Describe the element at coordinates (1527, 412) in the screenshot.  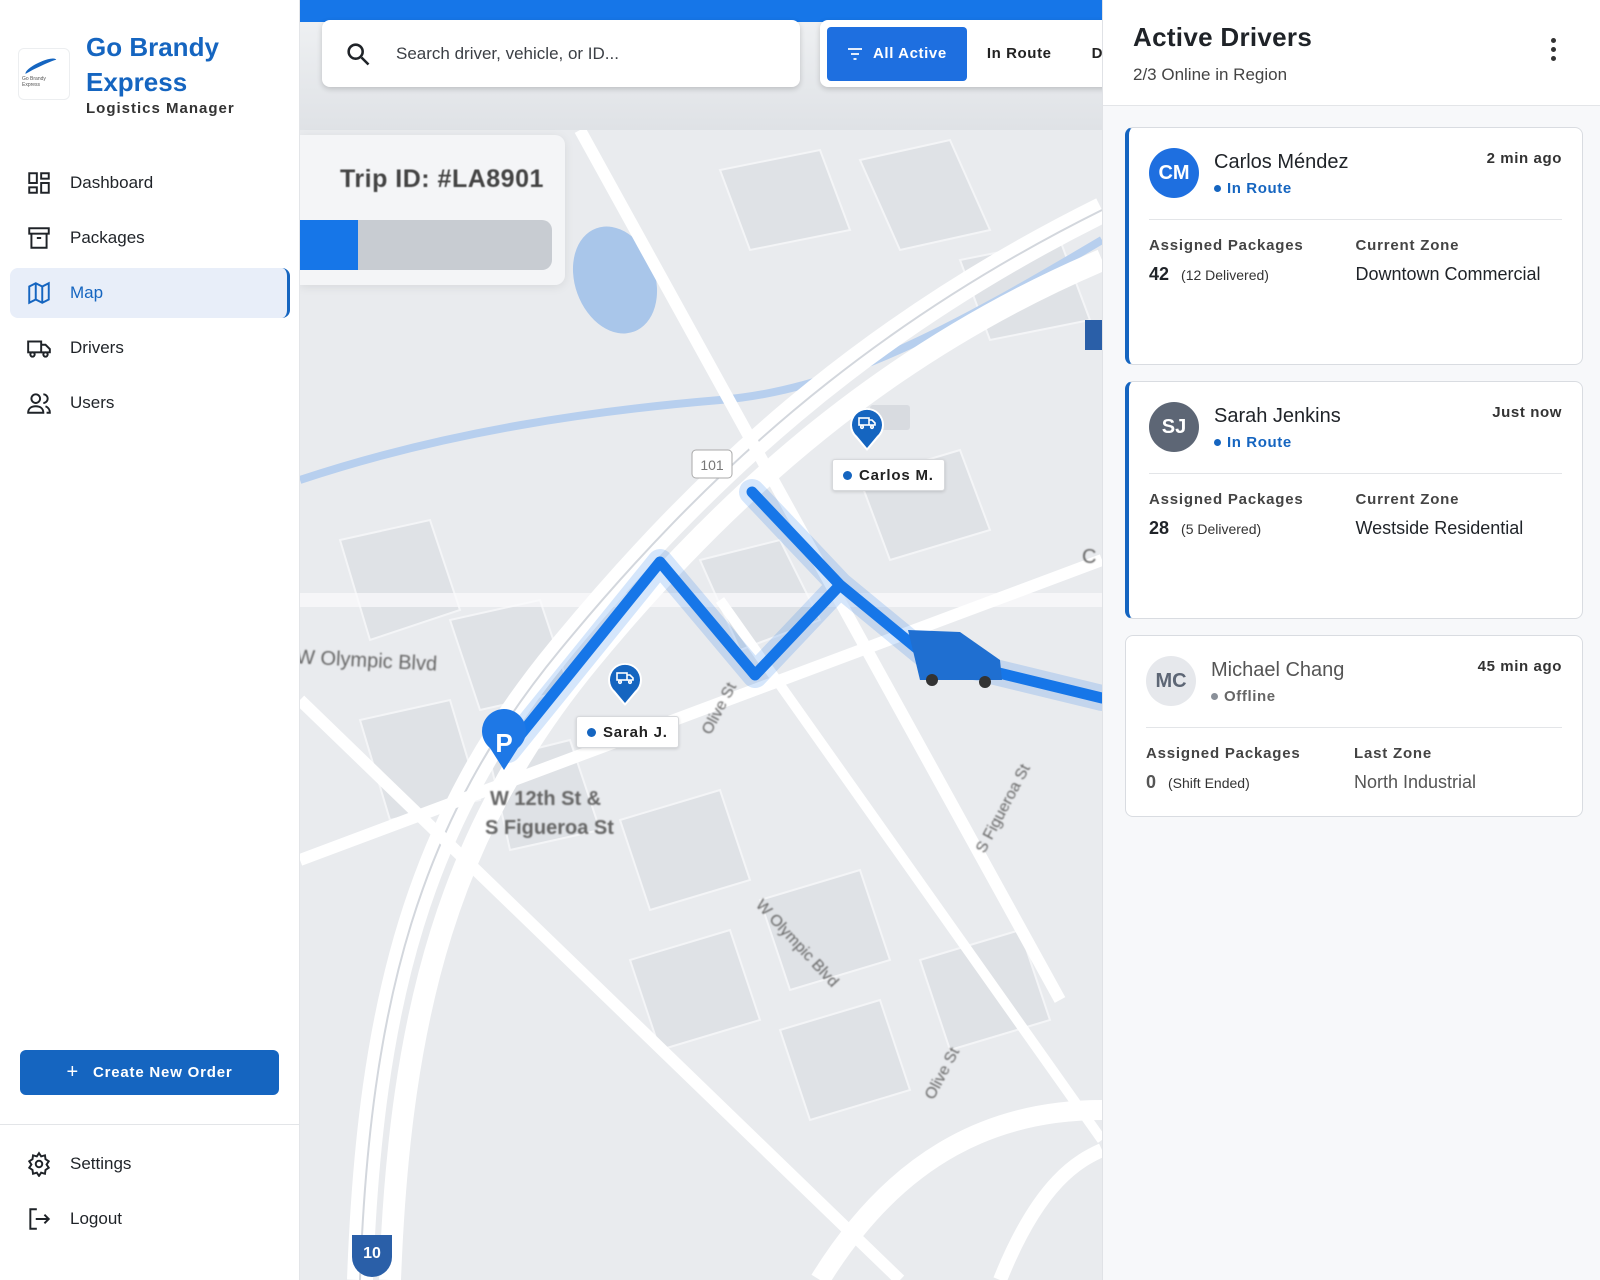
I see `last-update: Just now` at that location.